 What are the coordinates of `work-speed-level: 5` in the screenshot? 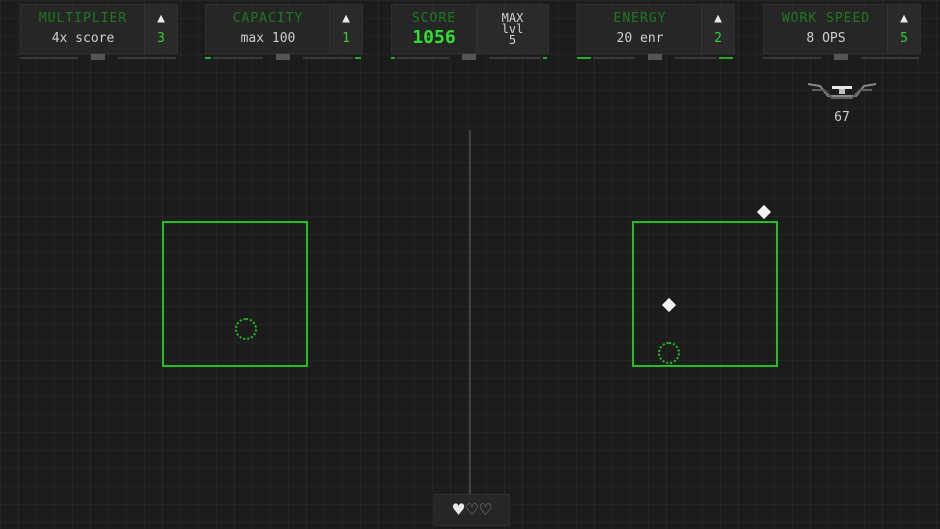 It's located at (904, 38).